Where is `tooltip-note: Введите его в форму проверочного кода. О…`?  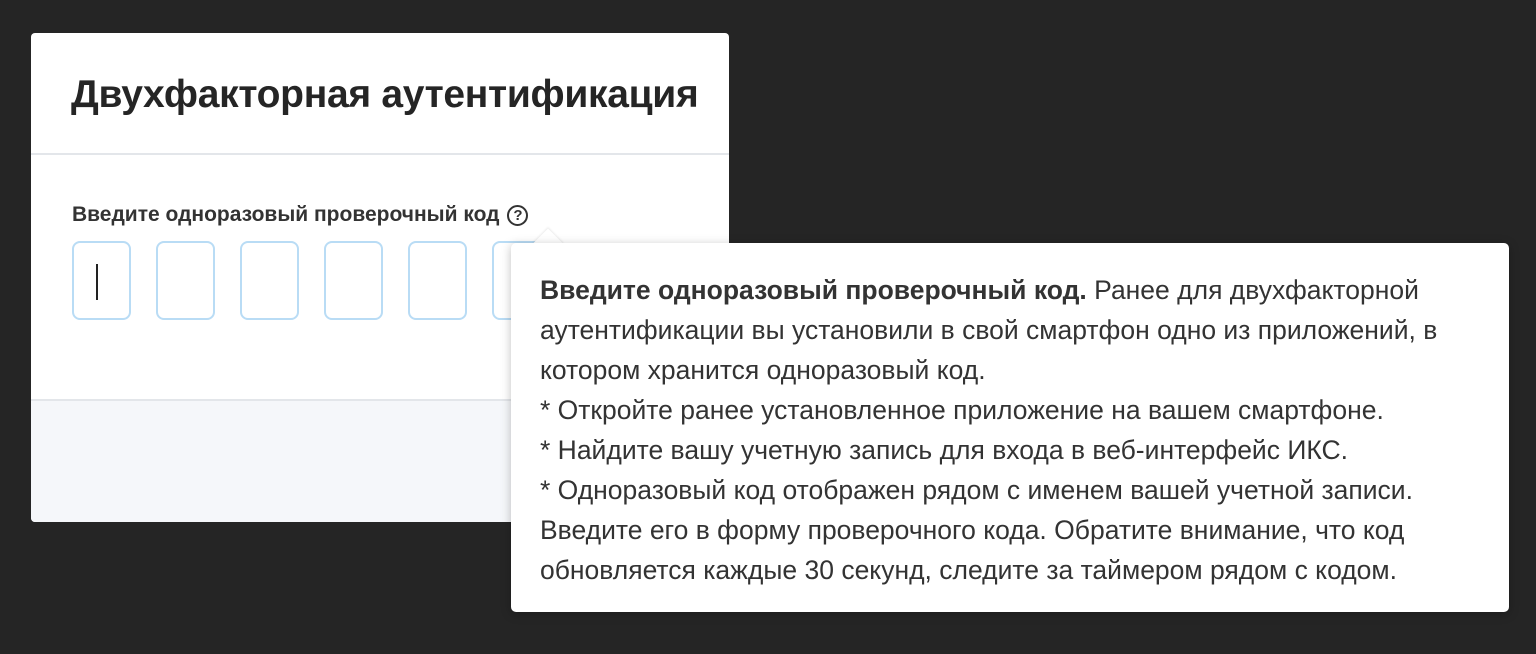
tooltip-note: Введите его в форму проверочного кода. О… is located at coordinates (972, 550).